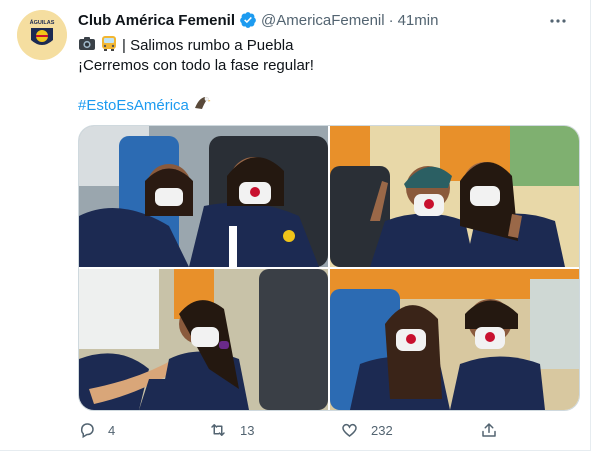  What do you see at coordinates (109, 46) in the screenshot?
I see `bus-emoji-icon` at bounding box center [109, 46].